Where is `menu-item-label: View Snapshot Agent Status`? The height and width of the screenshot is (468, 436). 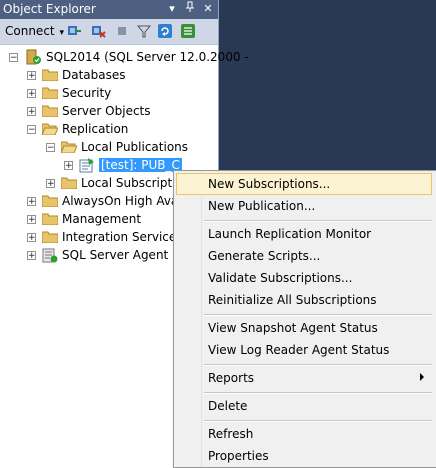
menu-item-label: View Snapshot Agent Status is located at coordinates (293, 328).